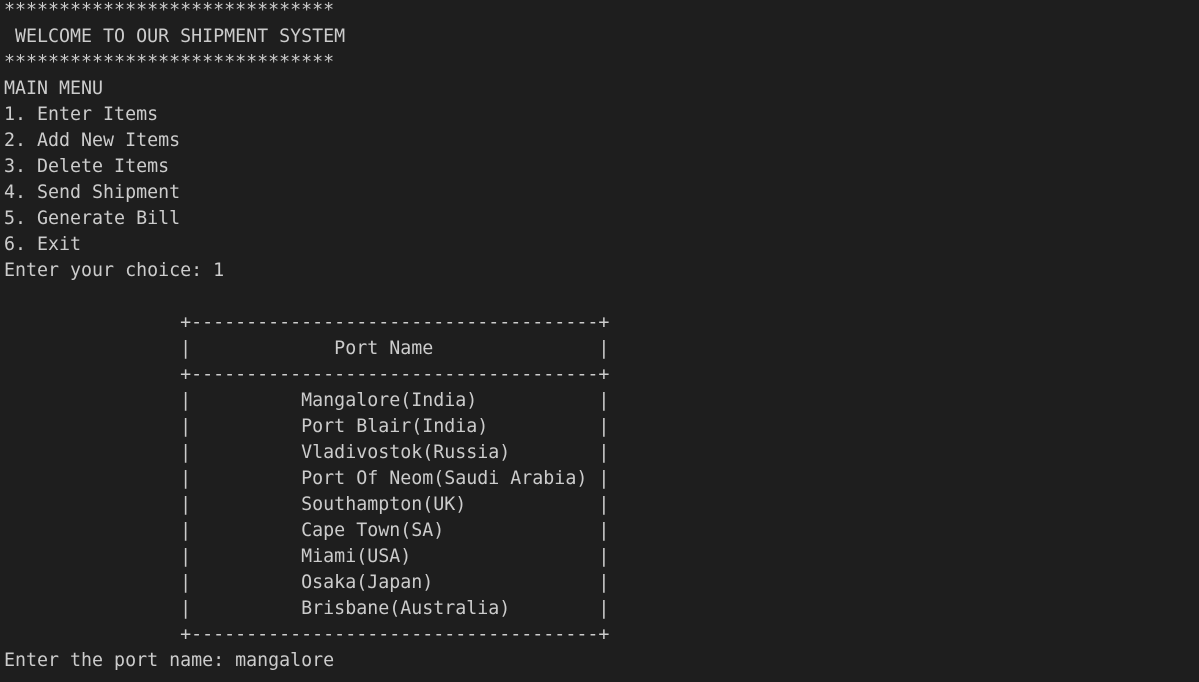  What do you see at coordinates (307, 348) in the screenshot?
I see `table-header-port-name: | Port Name |` at bounding box center [307, 348].